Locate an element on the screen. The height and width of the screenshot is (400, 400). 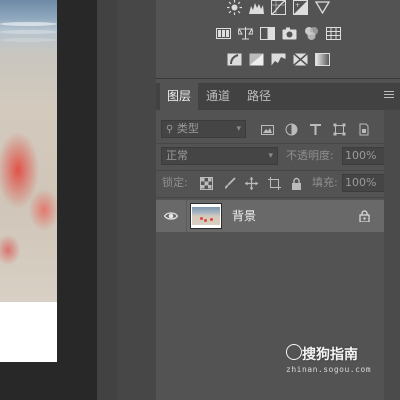
lock-label: 锁定: is located at coordinates (175, 182).